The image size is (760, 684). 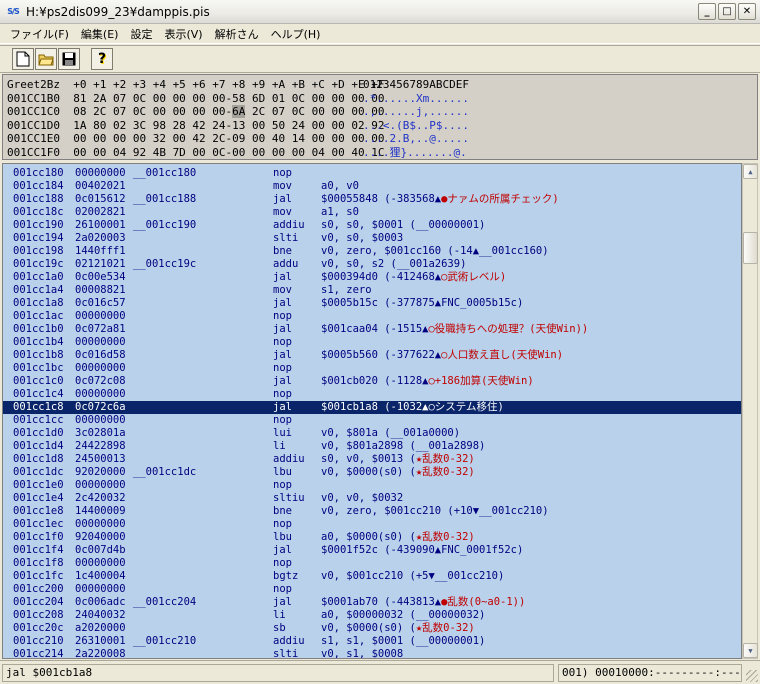 I want to click on operands: $00055848 (-383568▲, so click(x=381, y=199).